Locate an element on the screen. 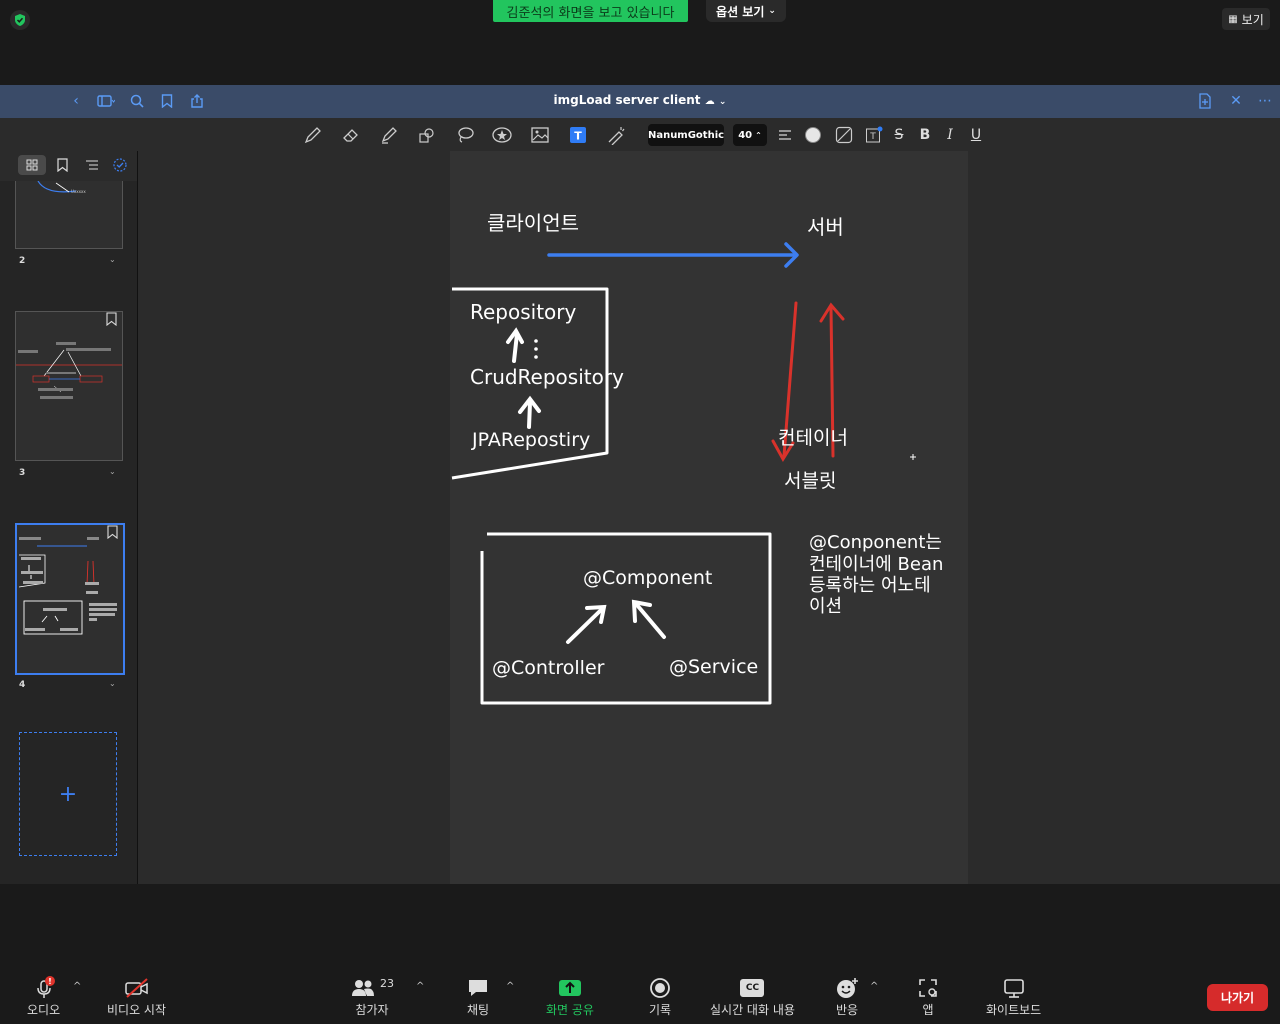 This screenshot has height=1024, width=1280. pen-tool-icon is located at coordinates (313, 135).